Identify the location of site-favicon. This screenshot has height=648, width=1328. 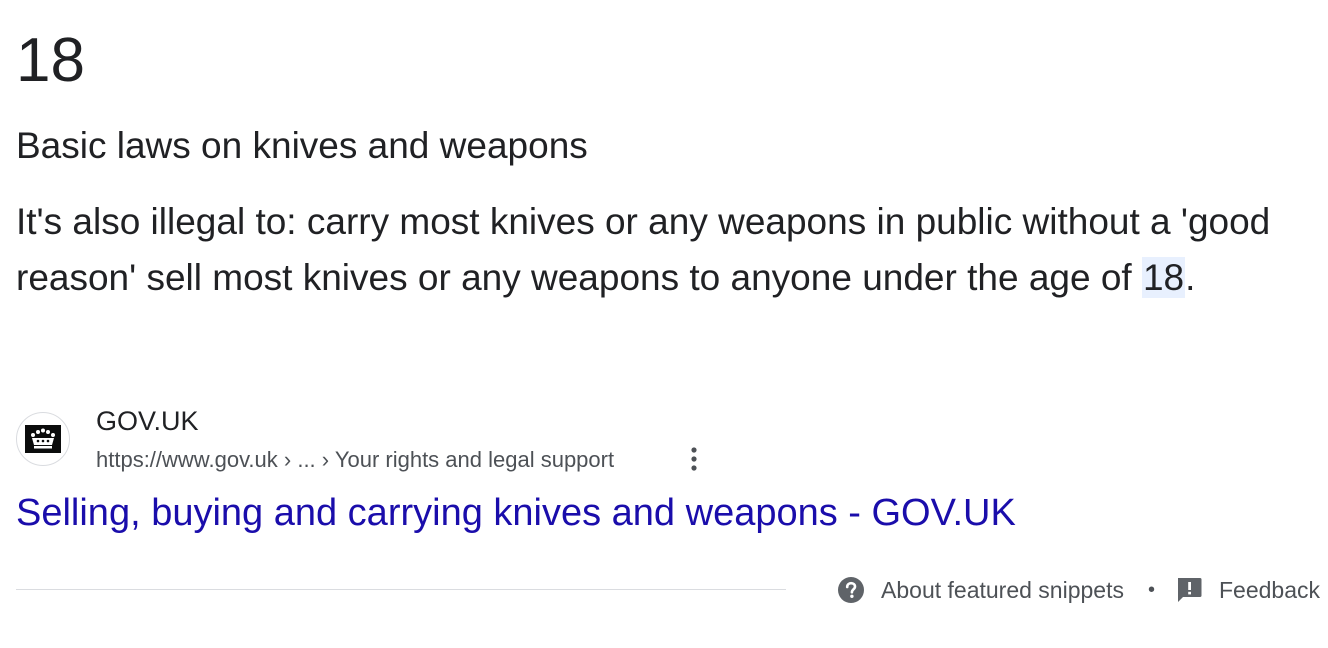
(43, 439).